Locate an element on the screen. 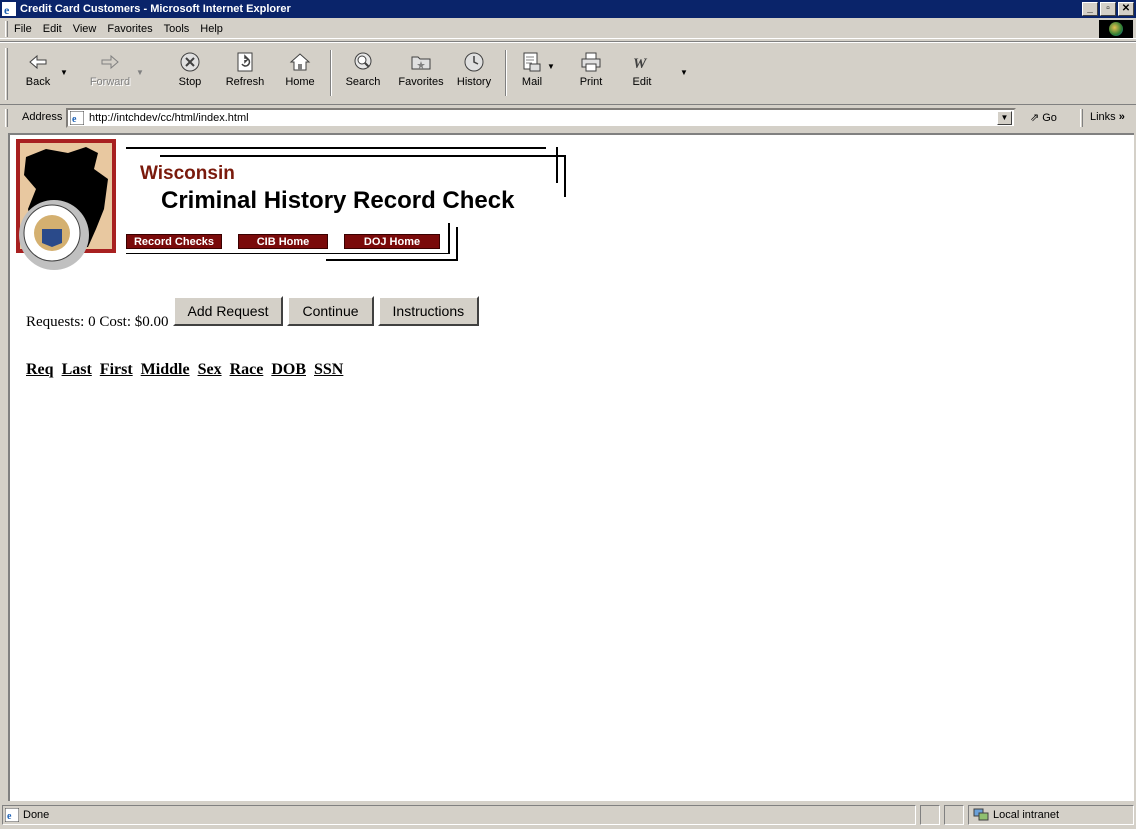 The width and height of the screenshot is (1136, 829). menubar-grip is located at coordinates (6, 29).